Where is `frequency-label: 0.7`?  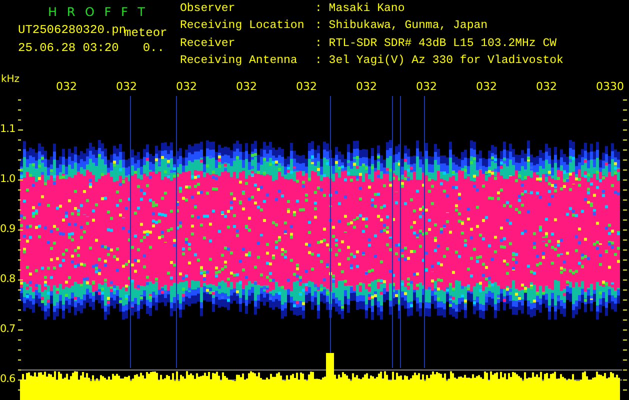
frequency-label: 0.7 is located at coordinates (8, 329).